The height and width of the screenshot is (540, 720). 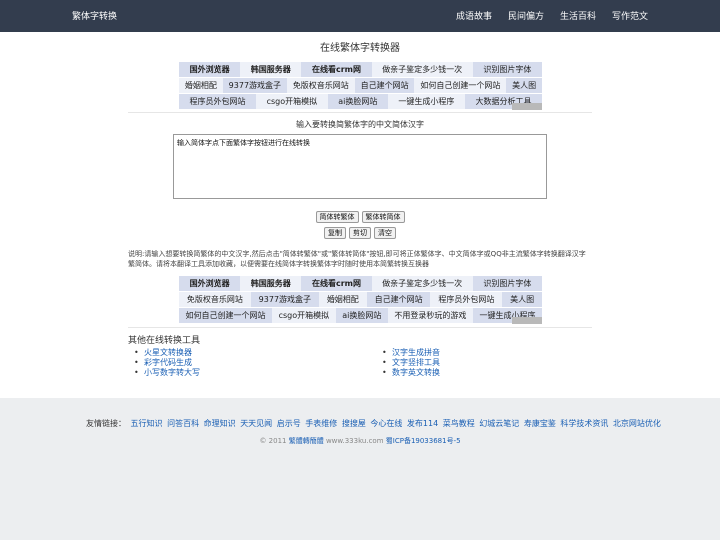 I want to click on tool-link: 火星文转换器, so click(x=167, y=353).